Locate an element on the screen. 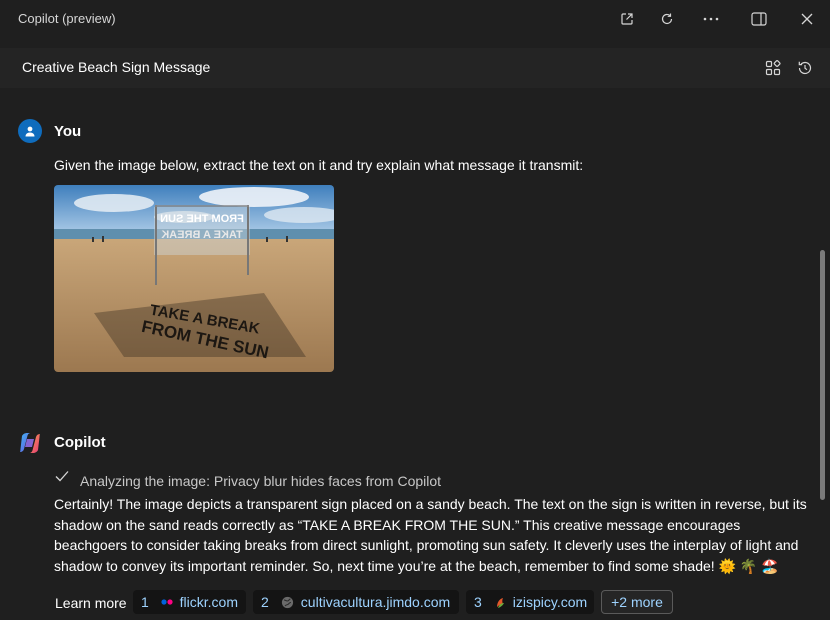 The height and width of the screenshot is (620, 830). history-button is located at coordinates (805, 68).